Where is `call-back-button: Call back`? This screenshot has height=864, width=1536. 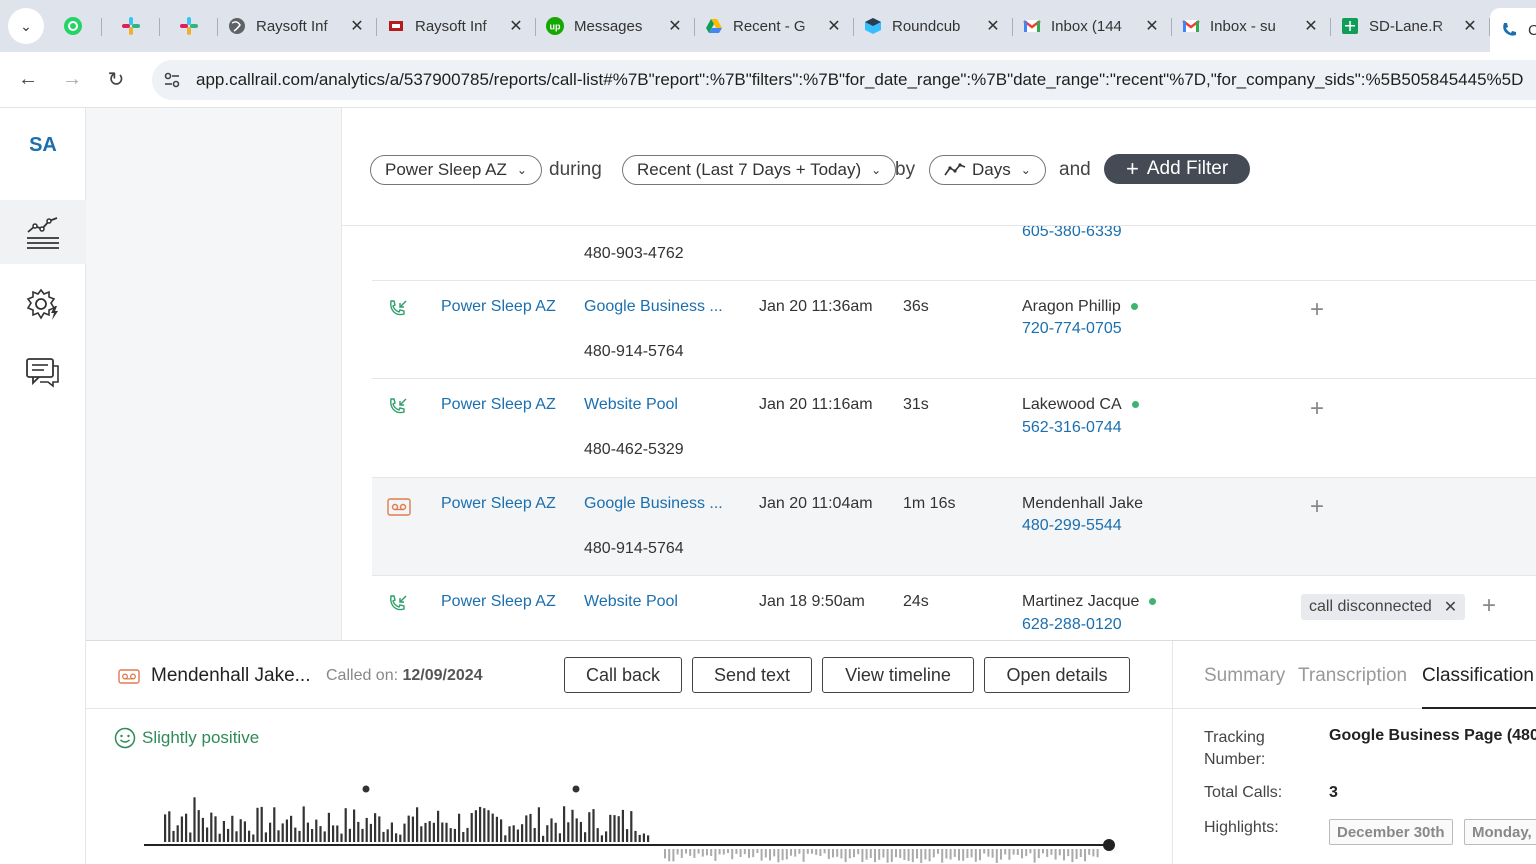 call-back-button: Call back is located at coordinates (623, 675).